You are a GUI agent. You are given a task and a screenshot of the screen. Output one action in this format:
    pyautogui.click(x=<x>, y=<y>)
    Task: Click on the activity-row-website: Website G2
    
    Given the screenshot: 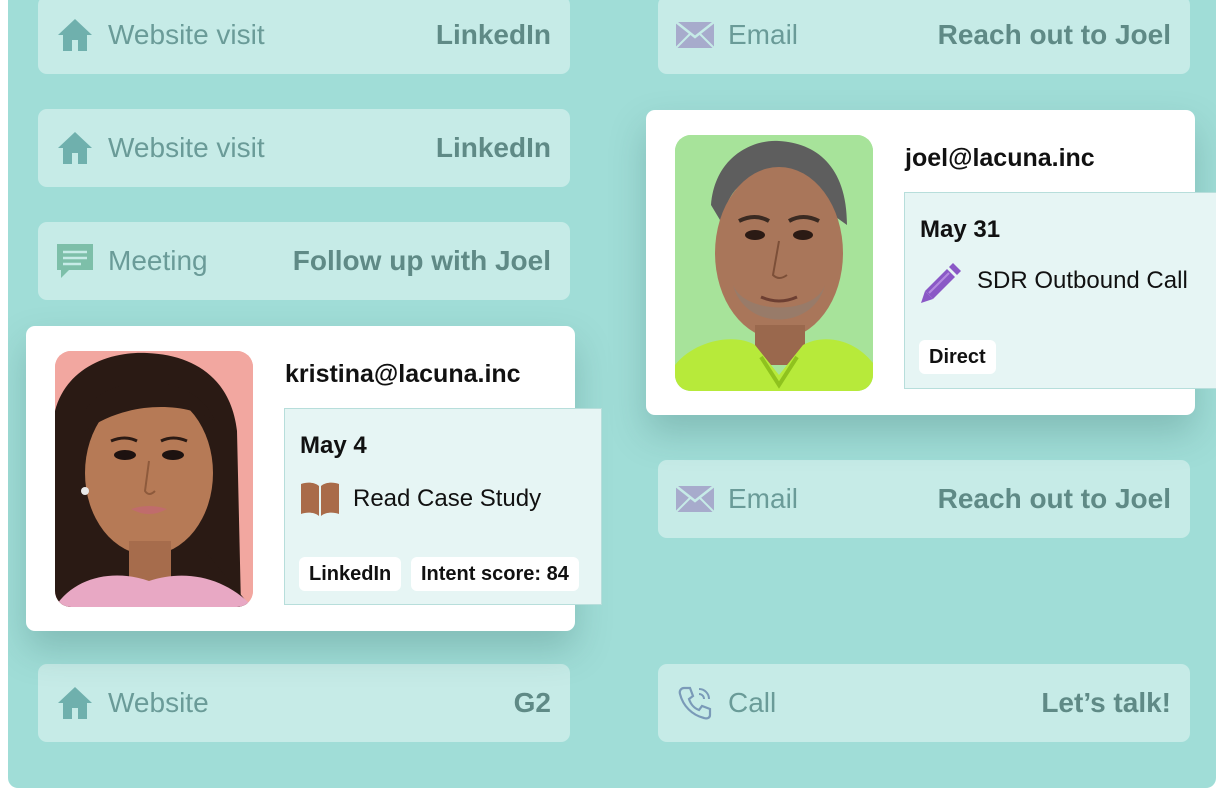 What is the action you would take?
    pyautogui.click(x=304, y=703)
    